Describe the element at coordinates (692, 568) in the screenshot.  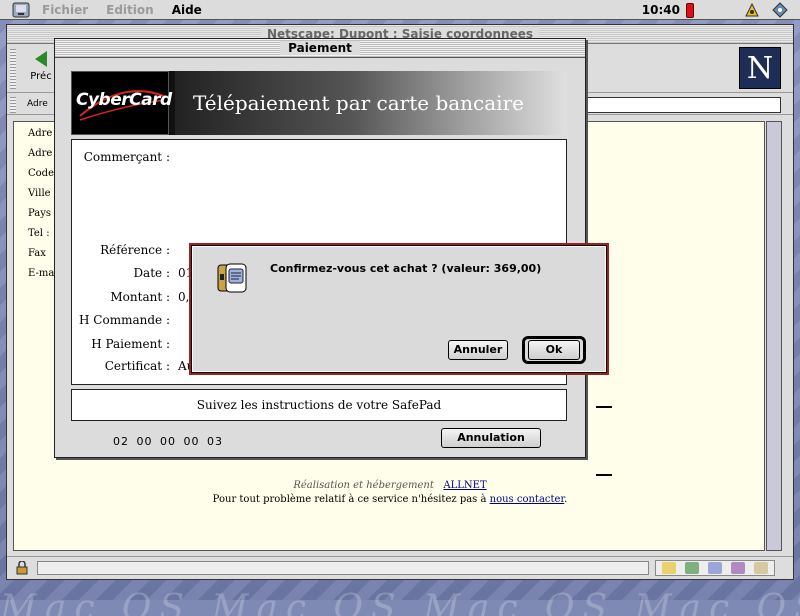
I see `mail-icon` at that location.